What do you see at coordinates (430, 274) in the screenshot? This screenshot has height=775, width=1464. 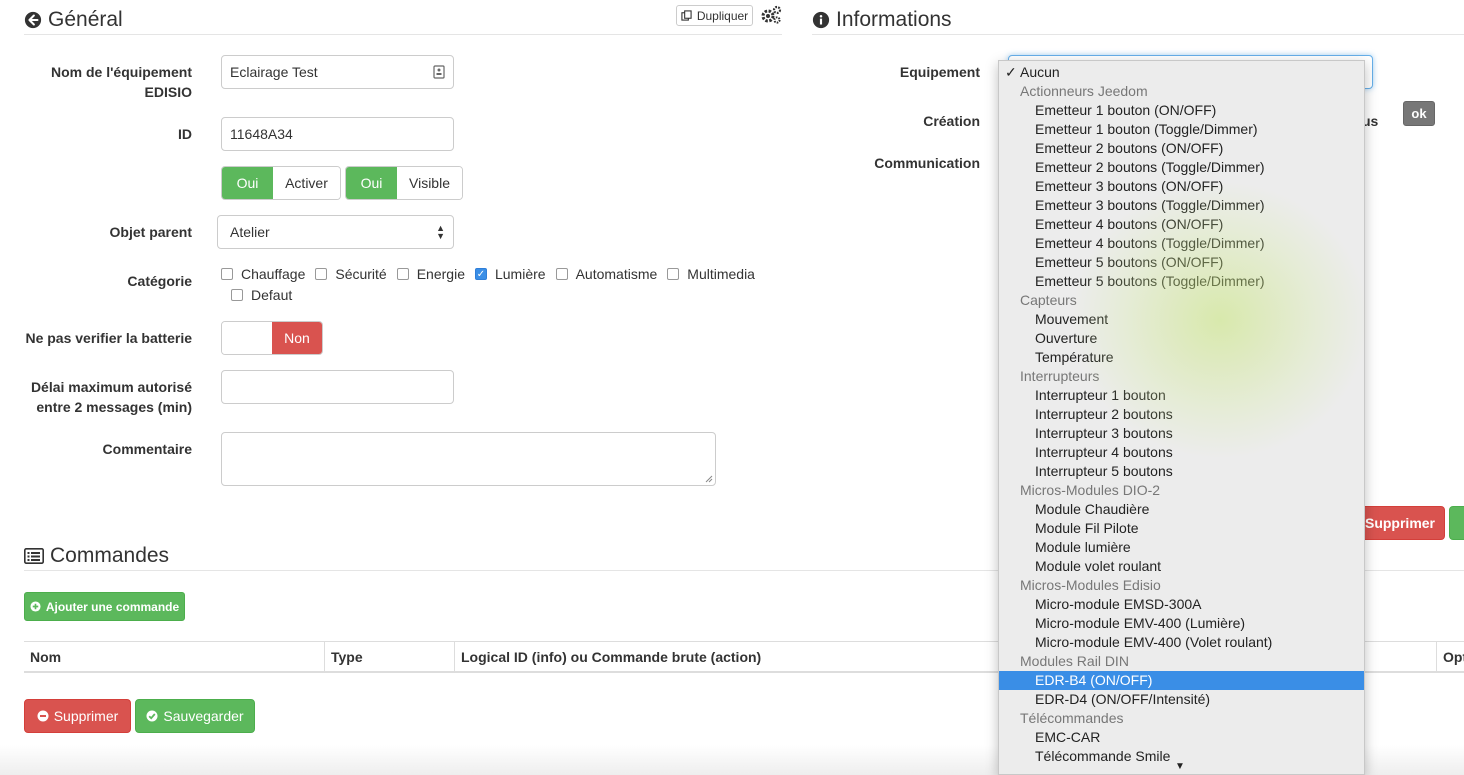 I see `category-energie: Energie` at bounding box center [430, 274].